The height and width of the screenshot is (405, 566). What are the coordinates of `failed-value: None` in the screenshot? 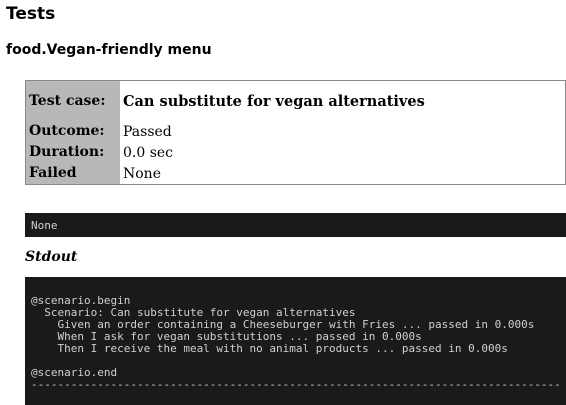 It's located at (142, 173).